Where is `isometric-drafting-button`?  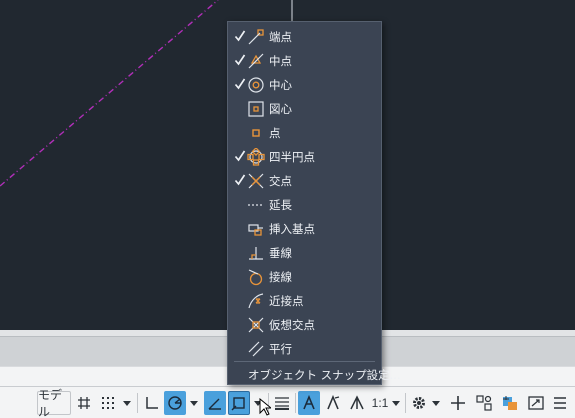
isometric-drafting-button is located at coordinates (215, 403).